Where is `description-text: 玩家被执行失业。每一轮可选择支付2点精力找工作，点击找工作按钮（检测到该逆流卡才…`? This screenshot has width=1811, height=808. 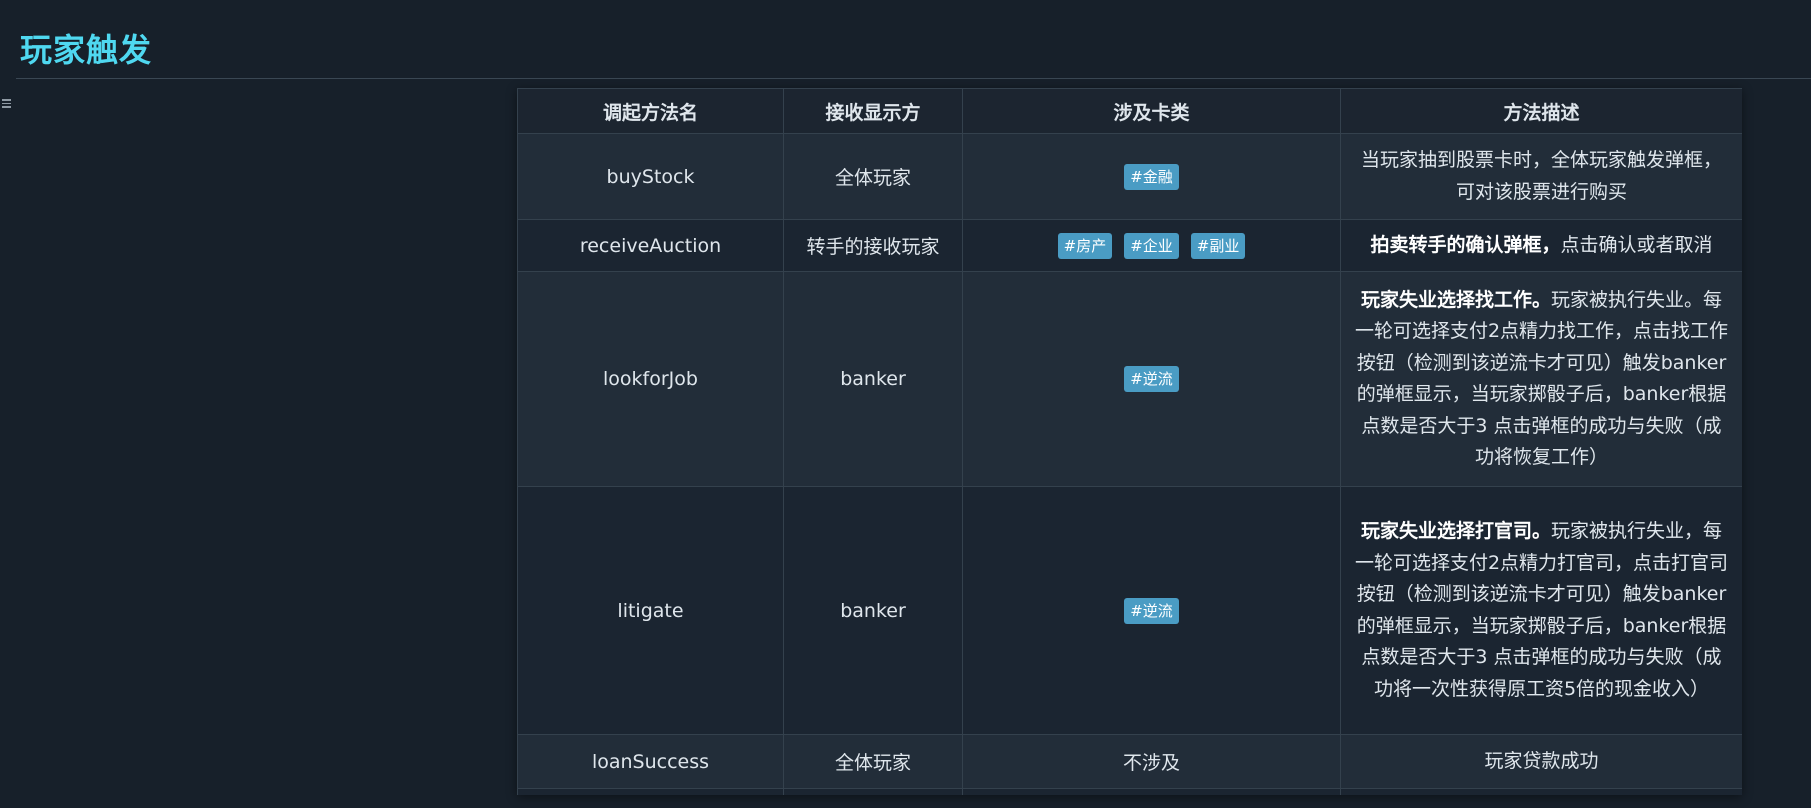
description-text: 玩家被执行失业。每一轮可选择支付2点精力找工作，点击找工作按钮（检测到该逆流卡才… is located at coordinates (1541, 378).